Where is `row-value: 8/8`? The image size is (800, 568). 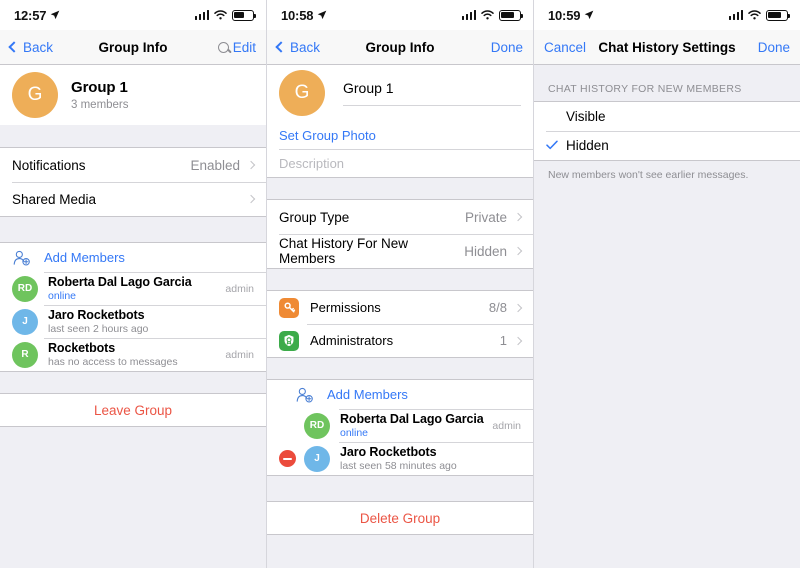 row-value: 8/8 is located at coordinates (497, 307).